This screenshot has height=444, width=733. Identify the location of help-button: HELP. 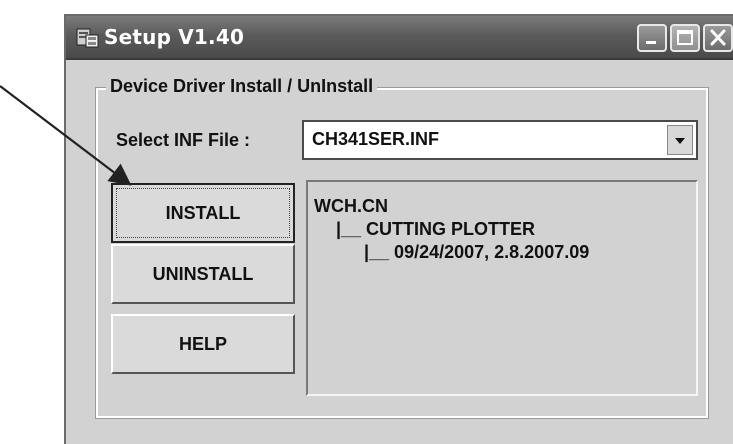
(203, 344).